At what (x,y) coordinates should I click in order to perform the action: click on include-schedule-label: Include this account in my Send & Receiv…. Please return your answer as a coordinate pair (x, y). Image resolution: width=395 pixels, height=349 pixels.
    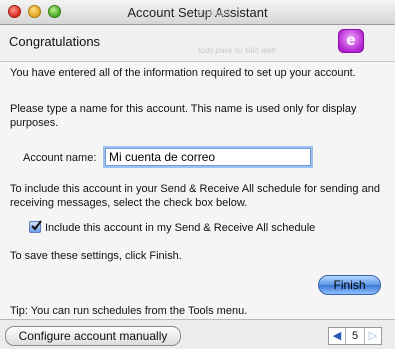
    Looking at the image, I should click on (180, 228).